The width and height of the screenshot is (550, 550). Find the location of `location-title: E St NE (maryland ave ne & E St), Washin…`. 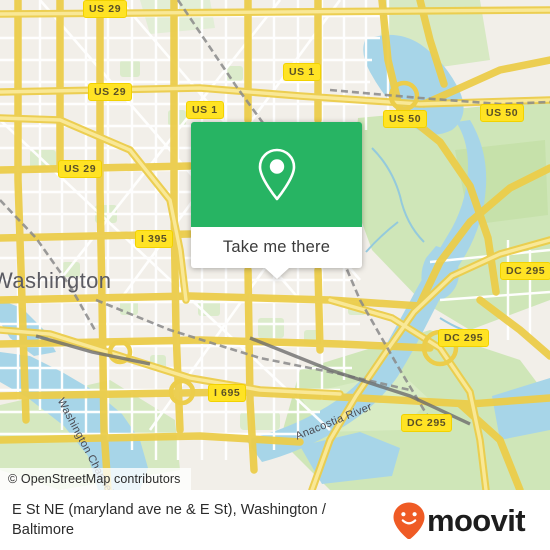

location-title: E St NE (maryland ave ne & E St), Washin… is located at coordinates (169, 519).